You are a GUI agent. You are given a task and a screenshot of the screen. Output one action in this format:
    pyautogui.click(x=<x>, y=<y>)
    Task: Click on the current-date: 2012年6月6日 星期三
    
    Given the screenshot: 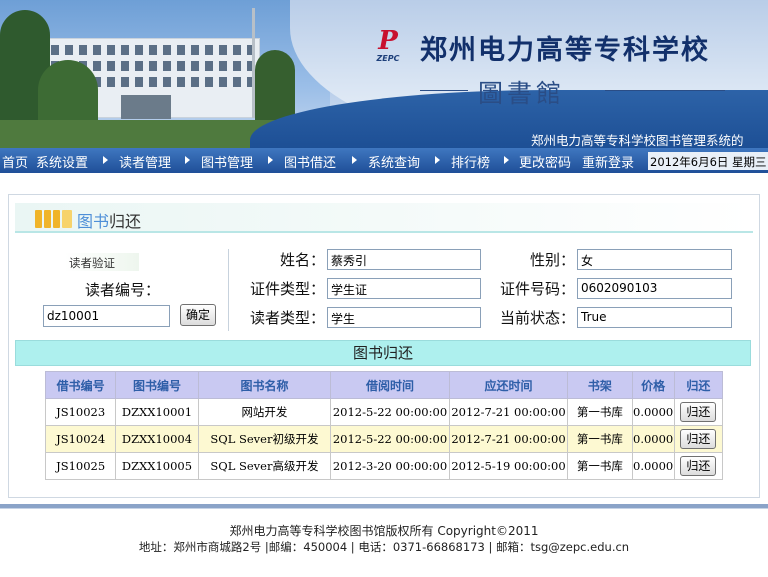 What is the action you would take?
    pyautogui.click(x=708, y=161)
    